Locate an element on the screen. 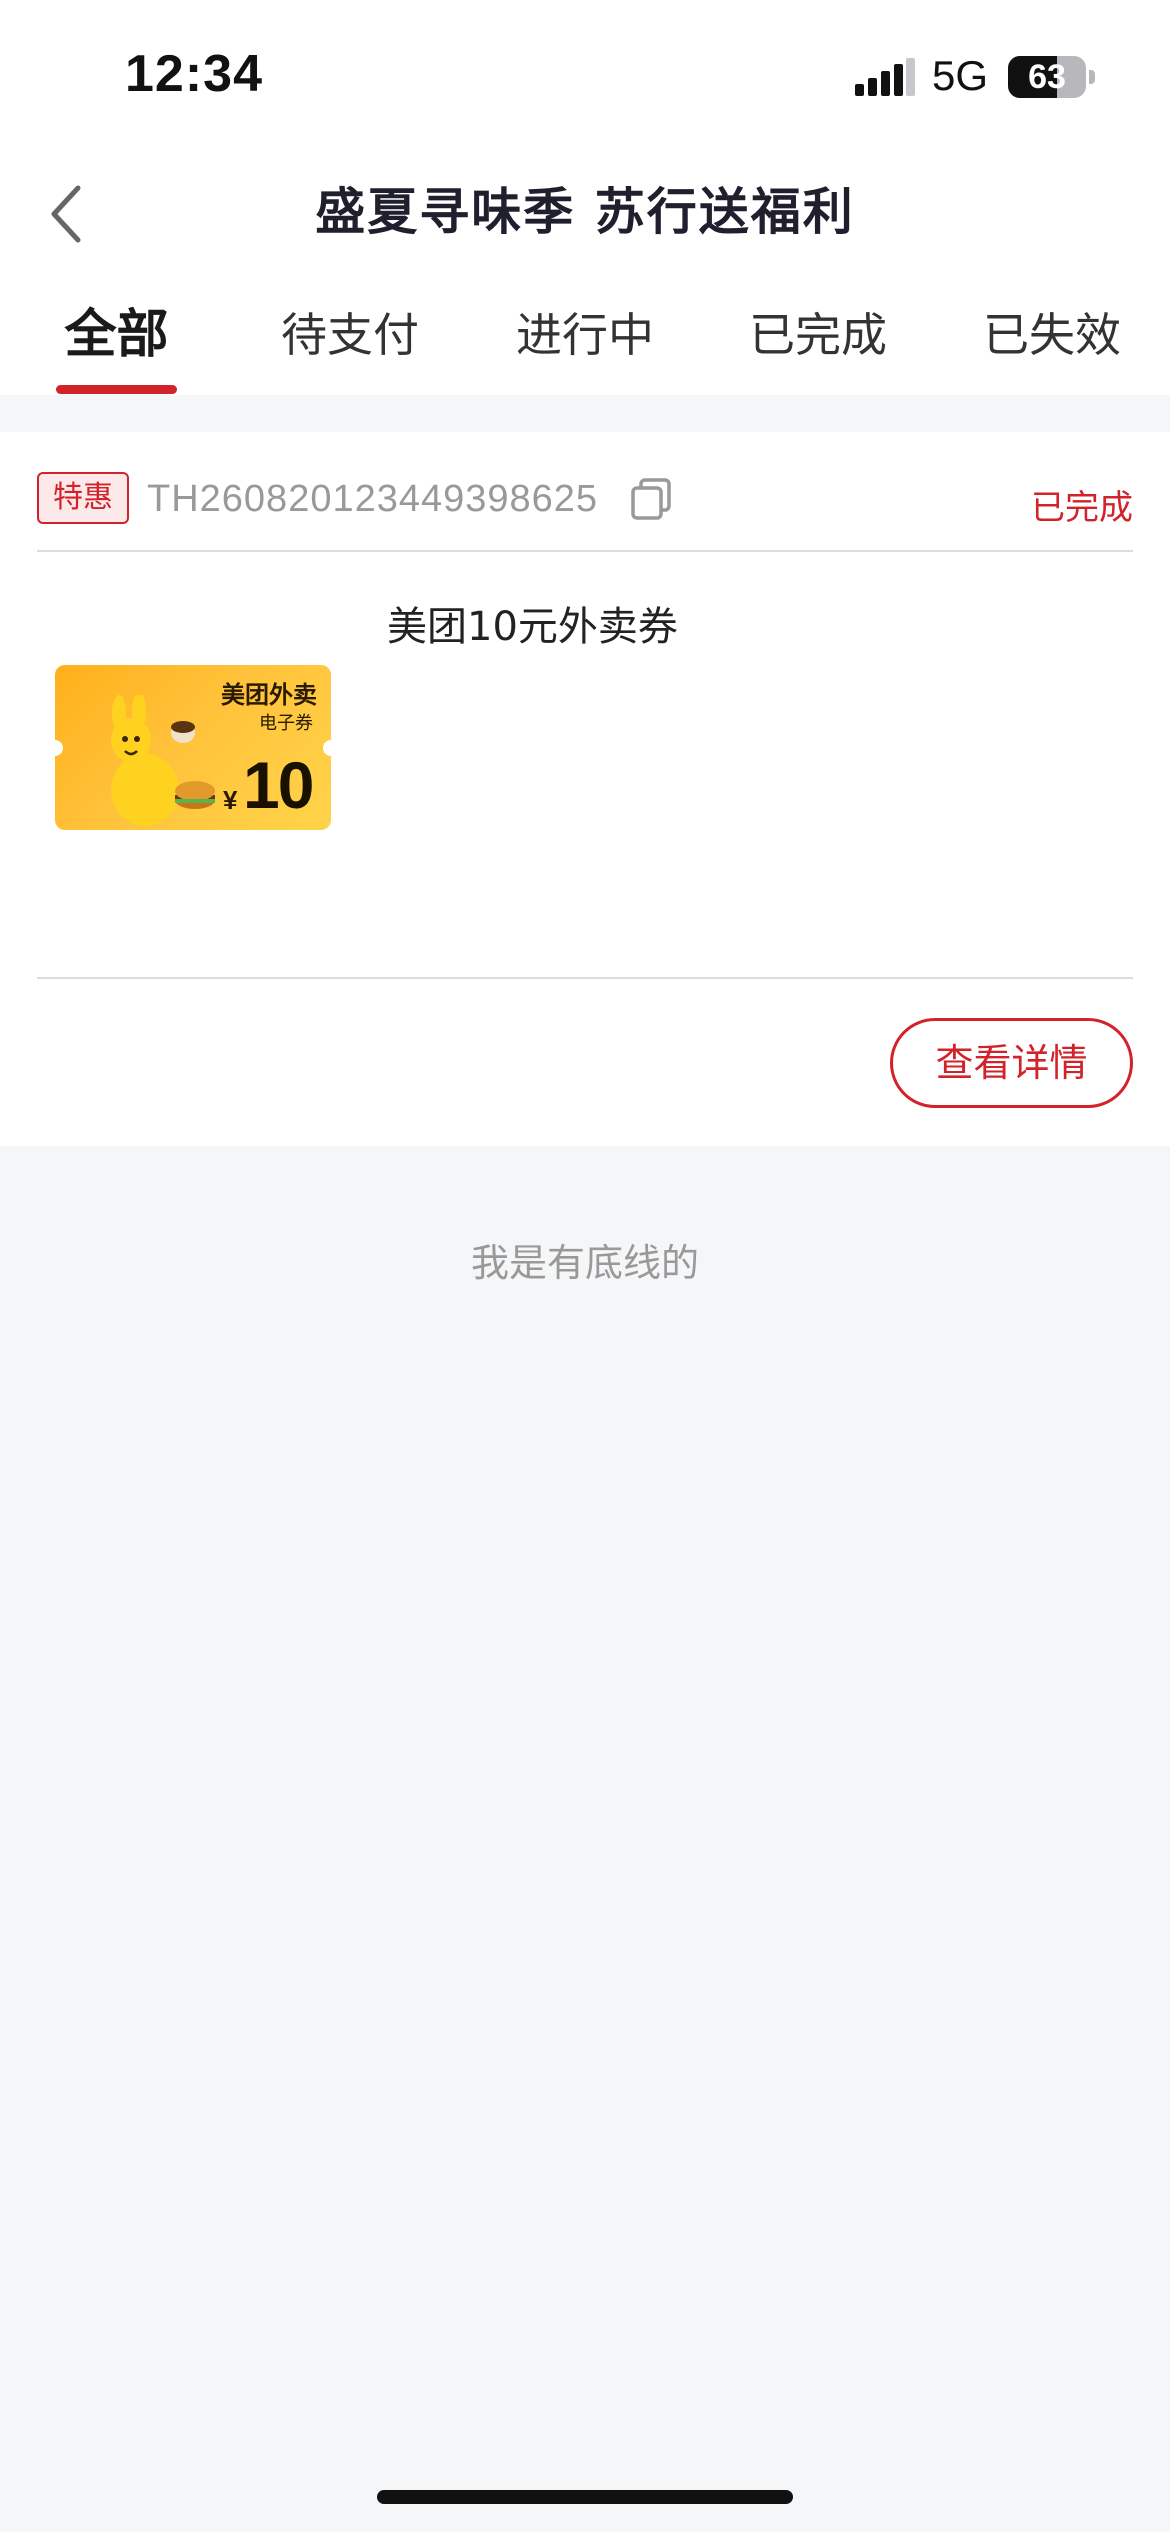 The width and height of the screenshot is (1170, 2532). coupon-notch-left is located at coordinates (59, 748).